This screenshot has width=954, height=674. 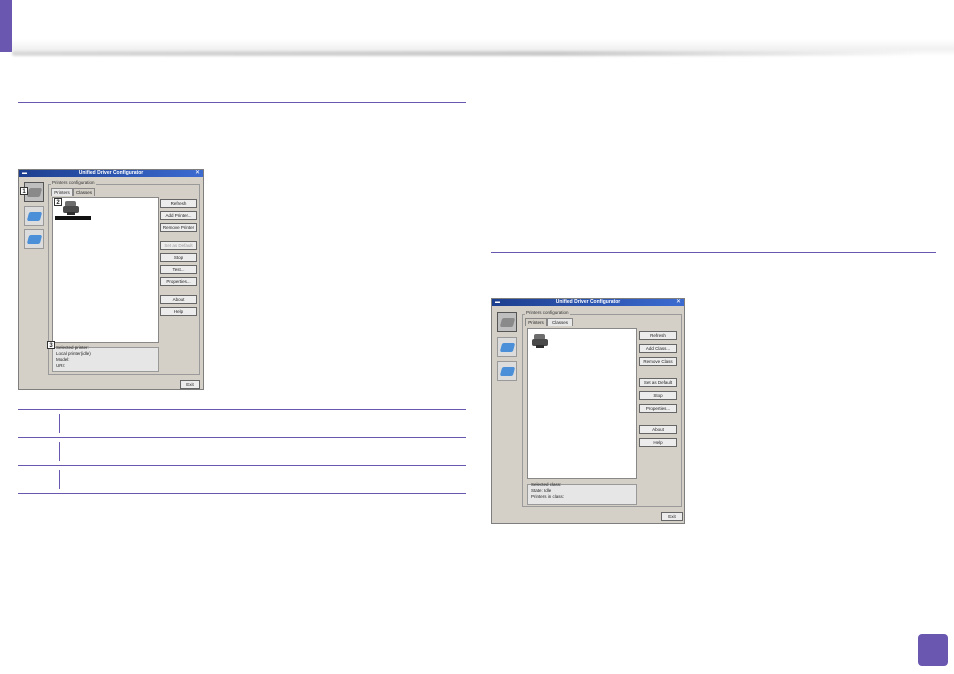 I want to click on remove-class-button: Remove Class, so click(x=658, y=361).